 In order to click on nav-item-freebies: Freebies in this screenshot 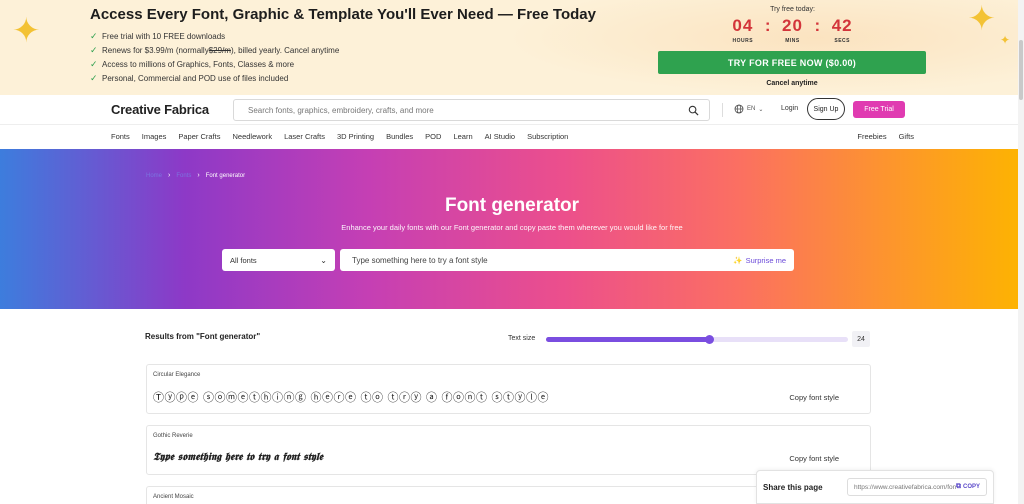, I will do `click(871, 136)`.